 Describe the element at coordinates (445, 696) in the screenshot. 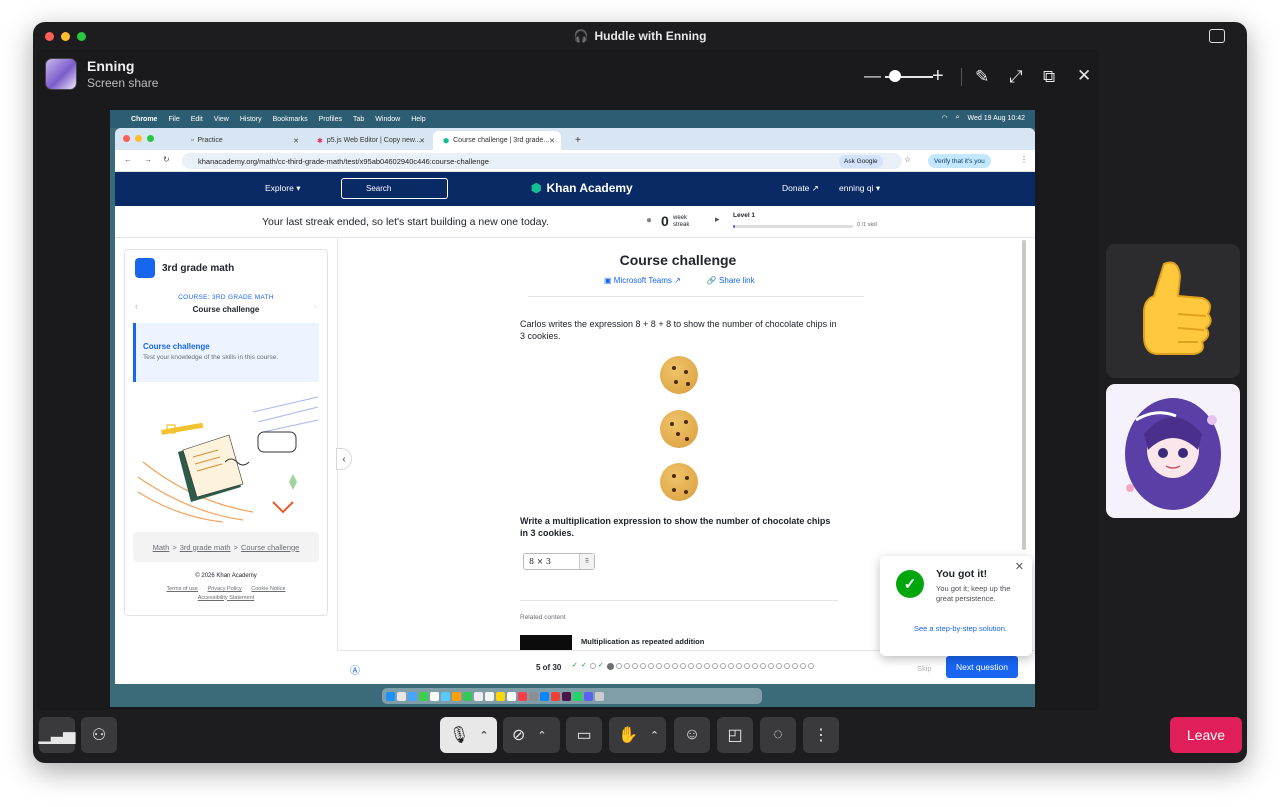

I see `maps-icon` at that location.